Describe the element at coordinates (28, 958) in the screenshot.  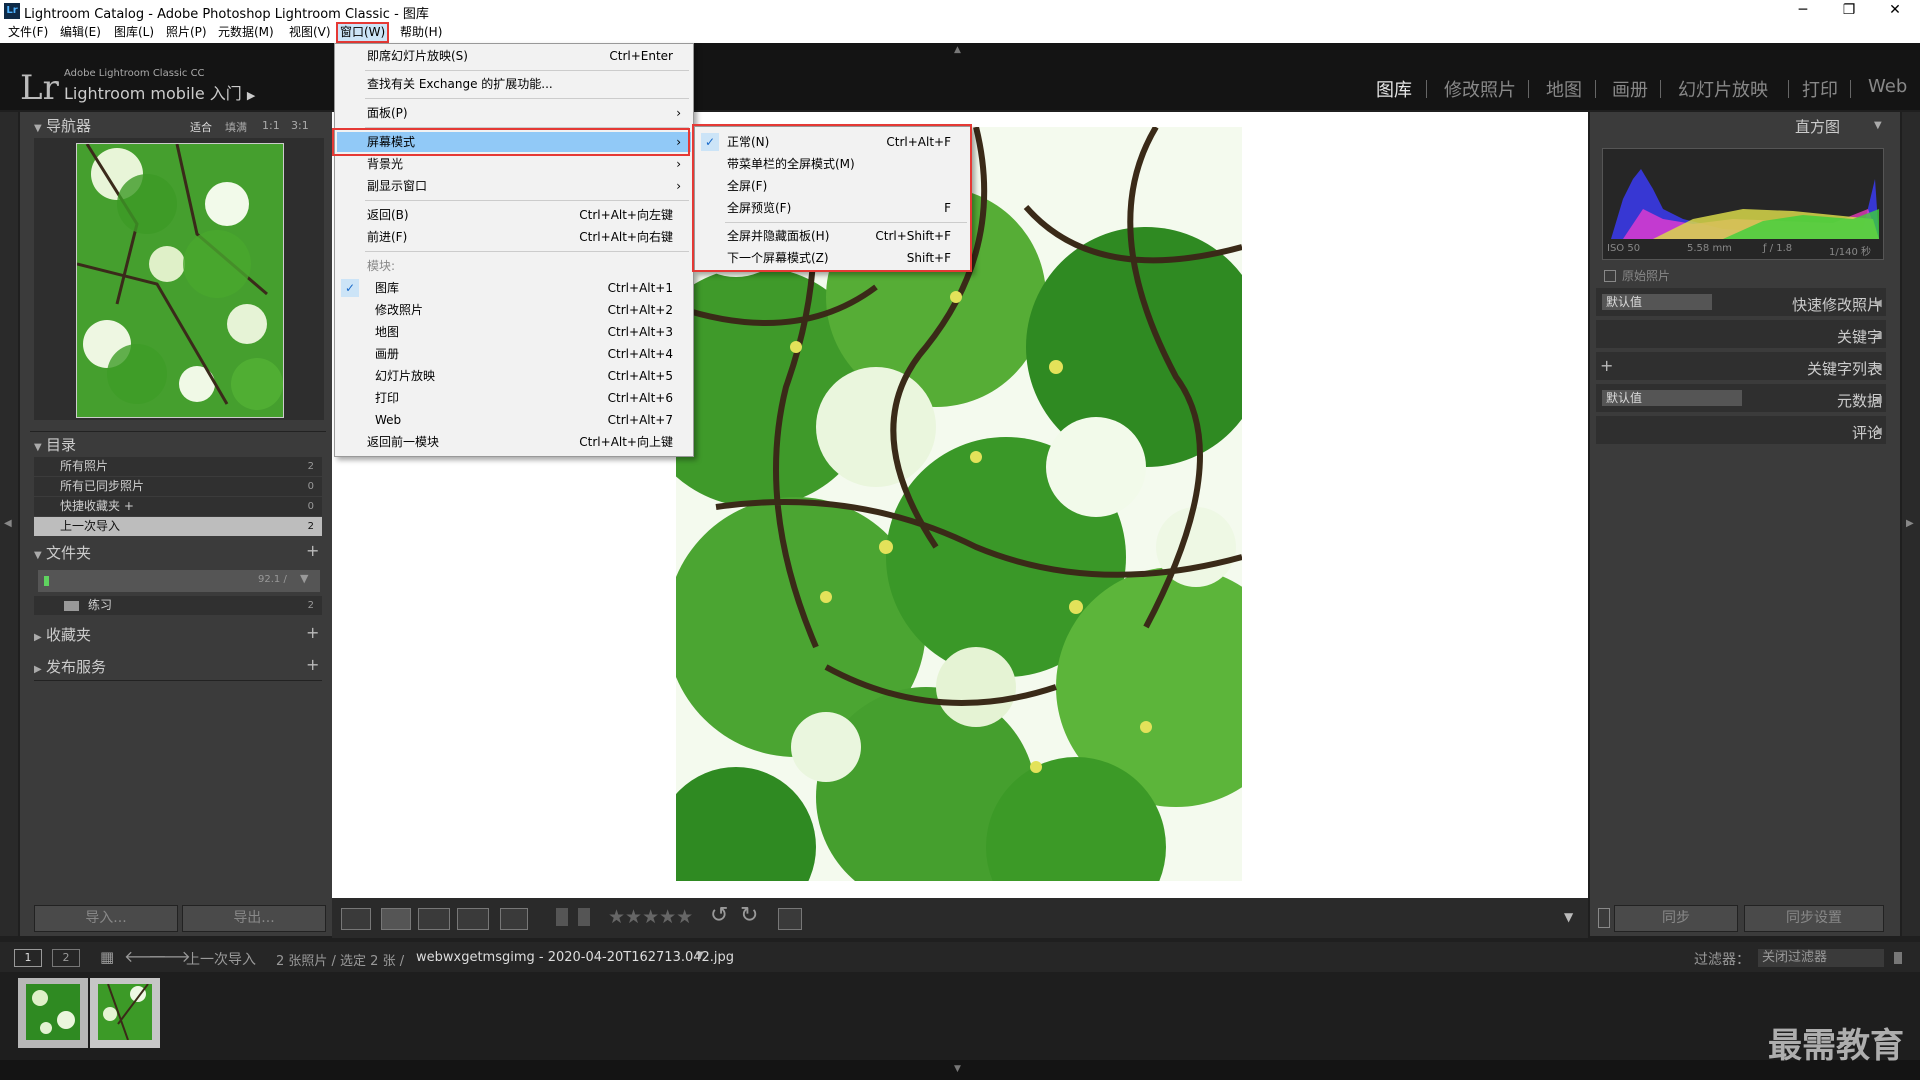
I see `primary-display-button: 1` at that location.